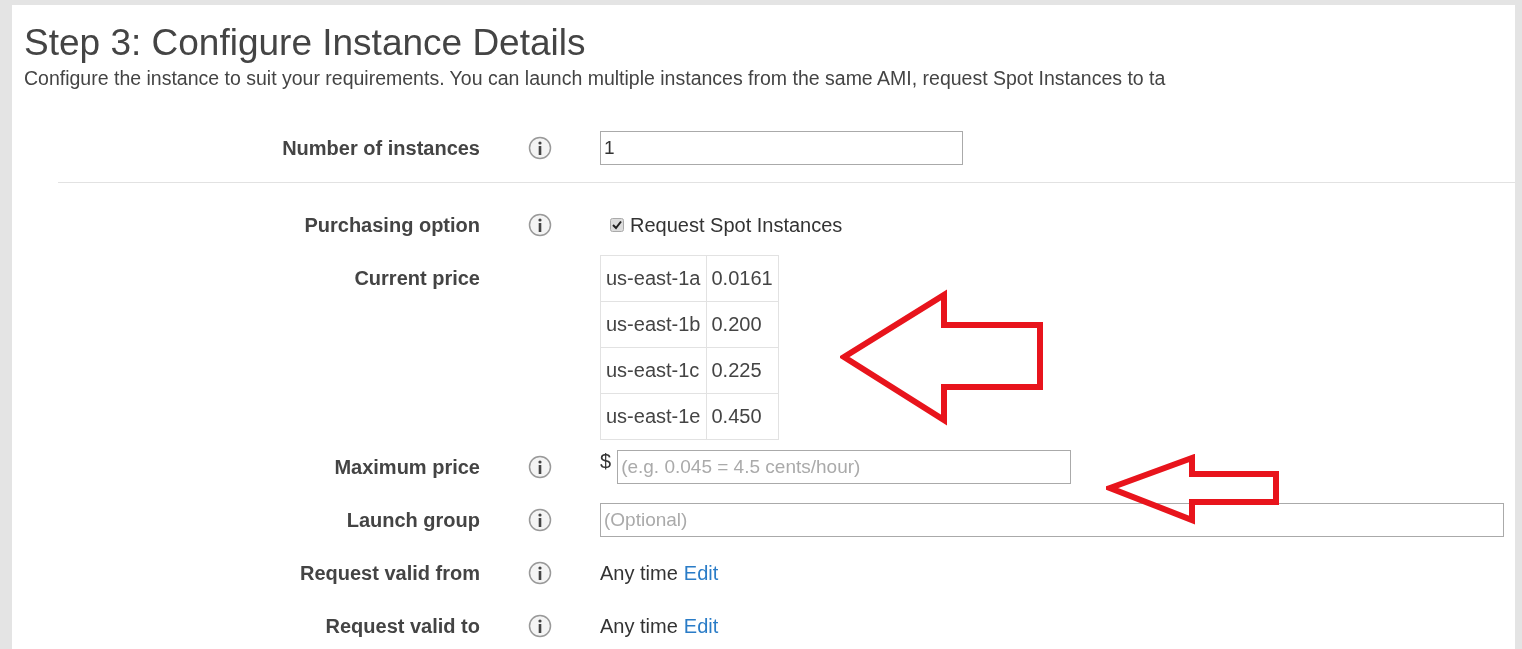 This screenshot has width=1522, height=649. What do you see at coordinates (1052, 520) in the screenshot?
I see `text-field: (Optional)` at bounding box center [1052, 520].